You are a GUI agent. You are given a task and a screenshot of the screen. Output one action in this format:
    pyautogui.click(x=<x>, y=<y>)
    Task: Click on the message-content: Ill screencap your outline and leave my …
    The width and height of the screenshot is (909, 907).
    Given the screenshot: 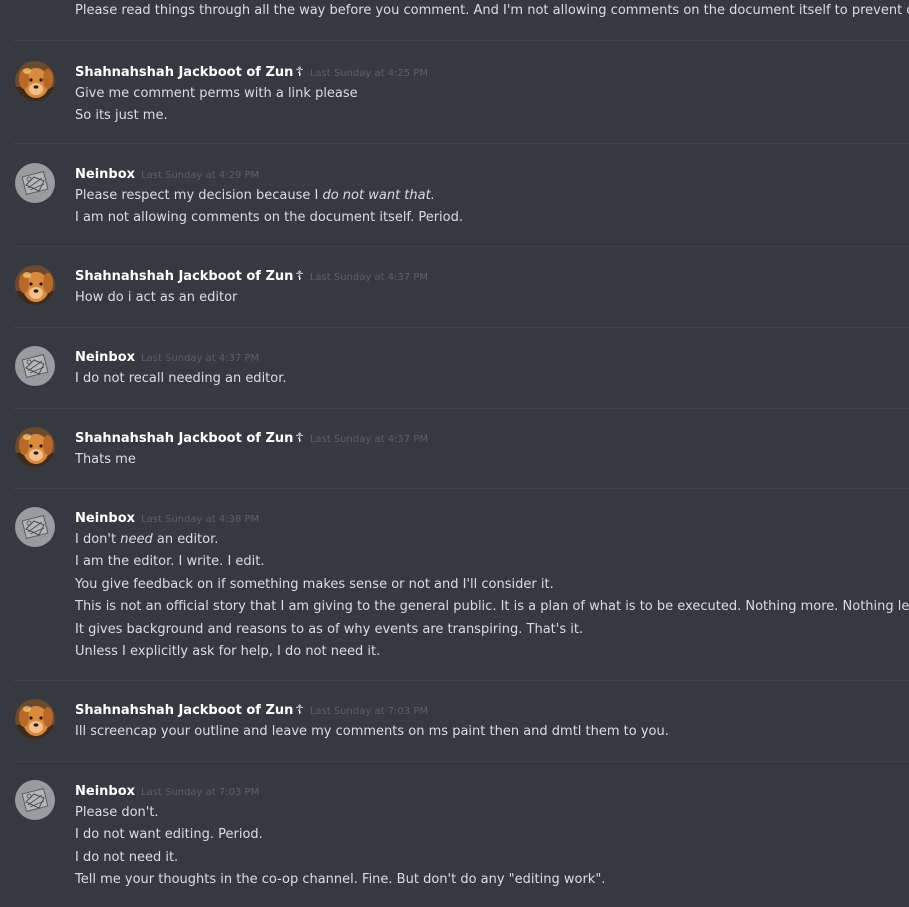 What is the action you would take?
    pyautogui.click(x=372, y=732)
    